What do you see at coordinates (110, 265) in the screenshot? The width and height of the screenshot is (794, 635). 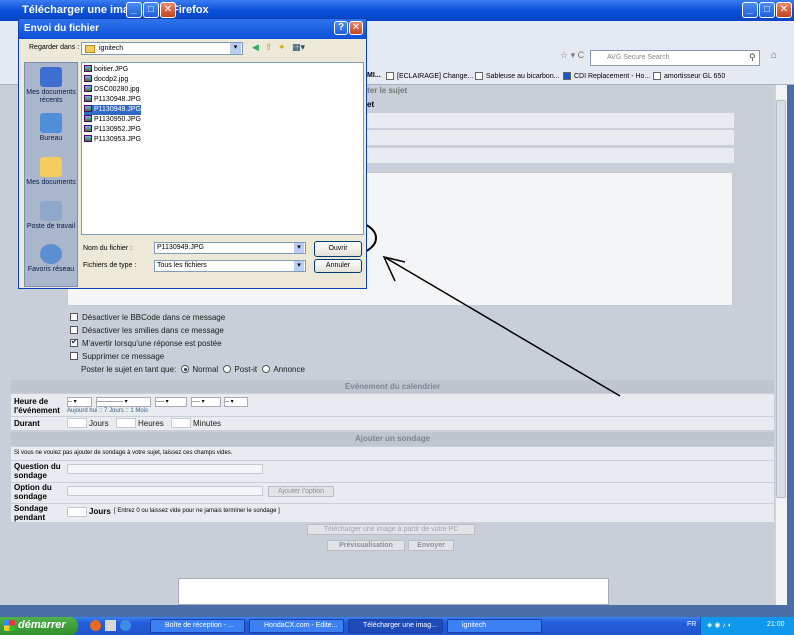 I see `filetype-label: Fichiers de type :` at bounding box center [110, 265].